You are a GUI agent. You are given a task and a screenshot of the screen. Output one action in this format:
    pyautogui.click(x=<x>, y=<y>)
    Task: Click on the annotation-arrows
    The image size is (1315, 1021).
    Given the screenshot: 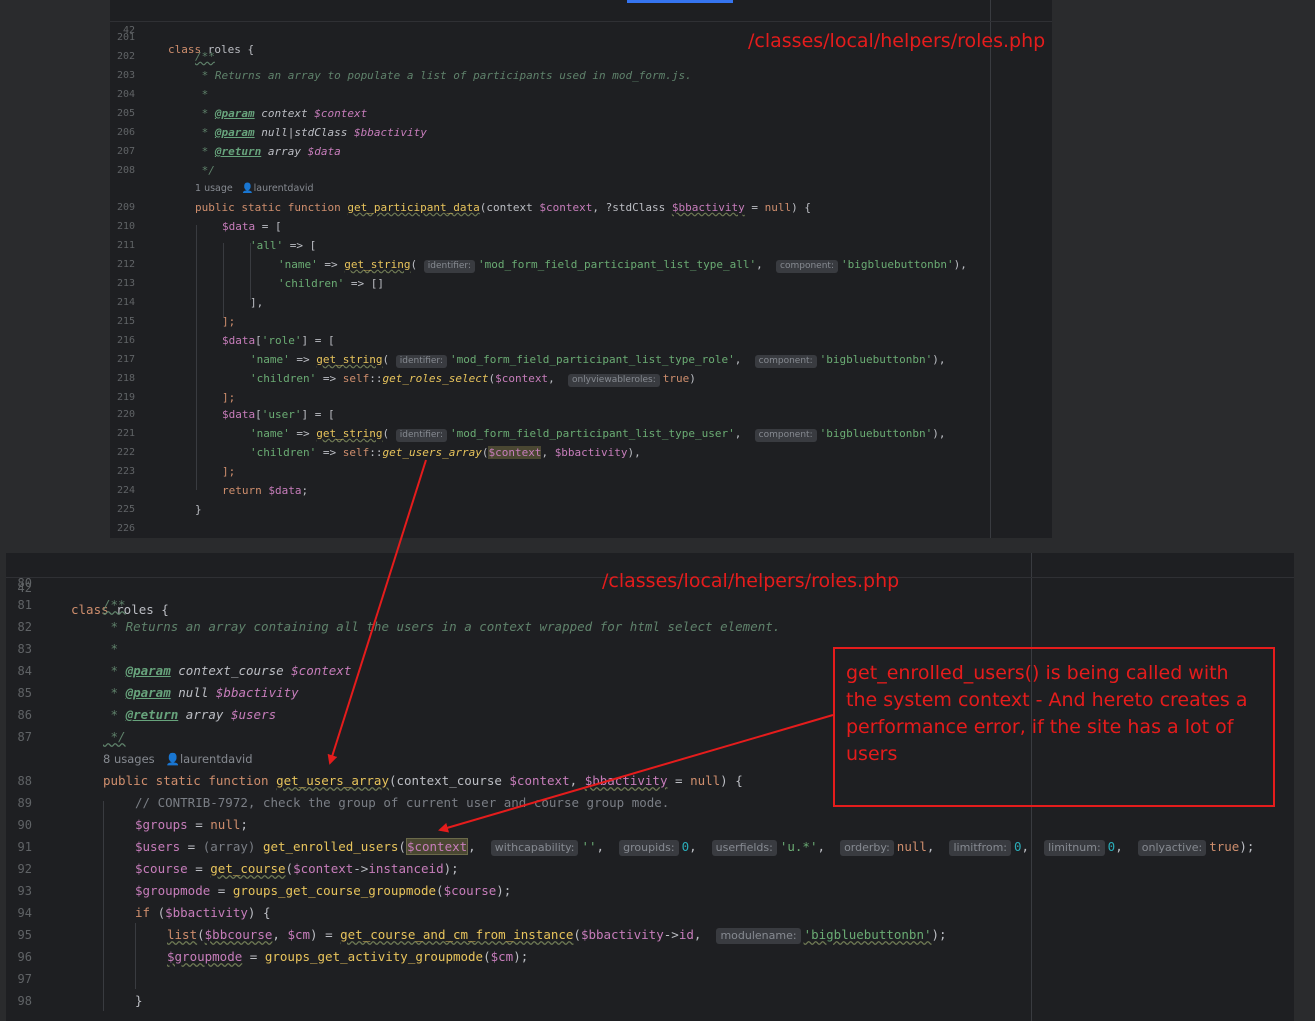 What is the action you would take?
    pyautogui.click(x=580, y=646)
    